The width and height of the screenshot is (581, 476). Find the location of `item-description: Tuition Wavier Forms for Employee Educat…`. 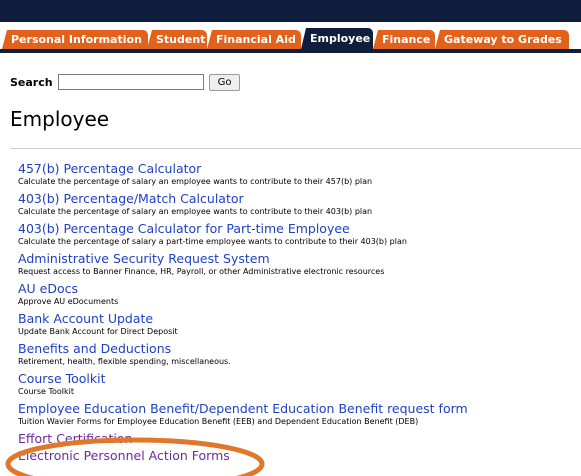

item-description: Tuition Wavier Forms for Employee Educat… is located at coordinates (218, 421).